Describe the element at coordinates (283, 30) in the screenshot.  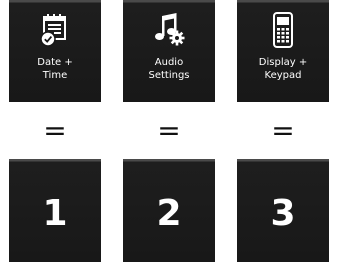
I see `phone-keypad-icon` at that location.